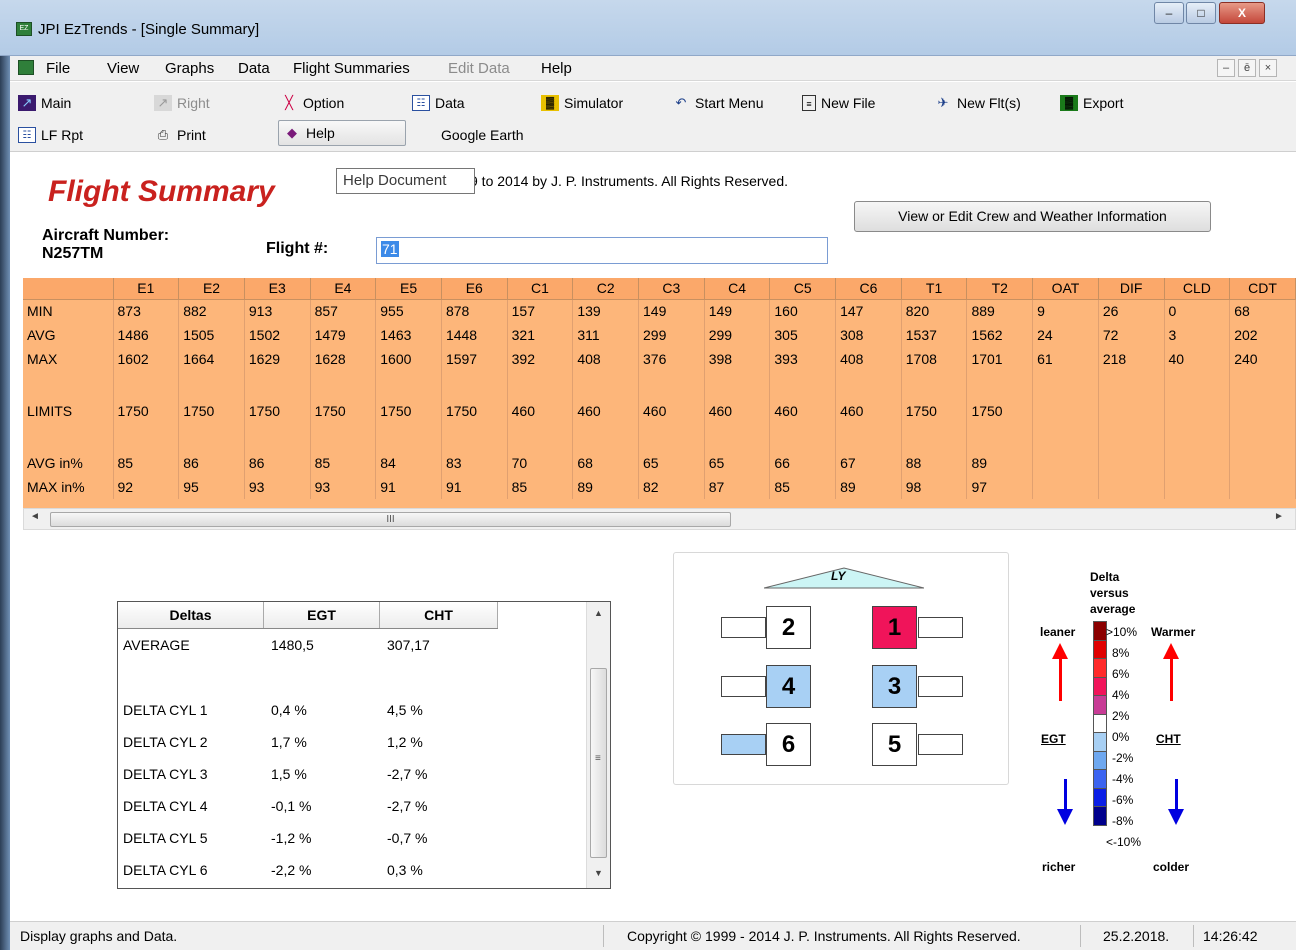 The width and height of the screenshot is (1296, 950). Describe the element at coordinates (803, 487) in the screenshot. I see `grid-cell: 85` at that location.